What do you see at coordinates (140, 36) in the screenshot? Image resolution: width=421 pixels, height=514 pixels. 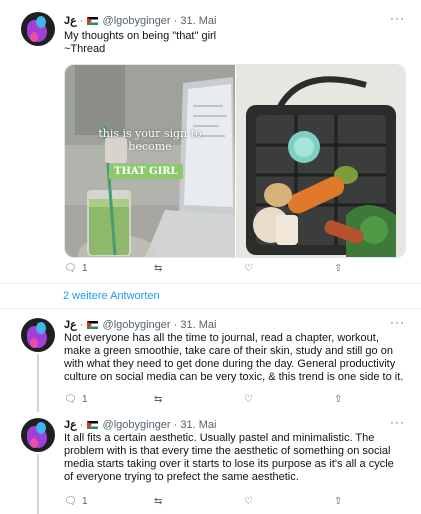 I see `tweet-text-line: My thoughts on being "that" girl` at bounding box center [140, 36].